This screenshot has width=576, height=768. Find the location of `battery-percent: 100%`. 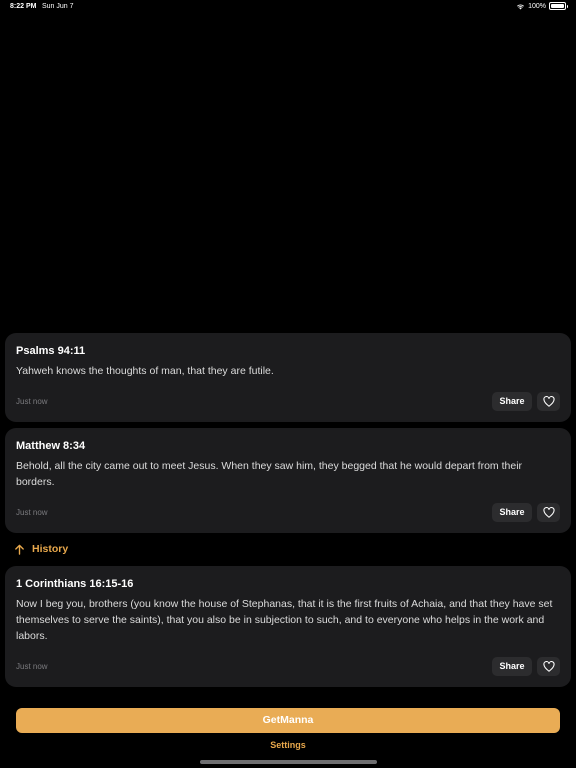

battery-percent: 100% is located at coordinates (537, 6).